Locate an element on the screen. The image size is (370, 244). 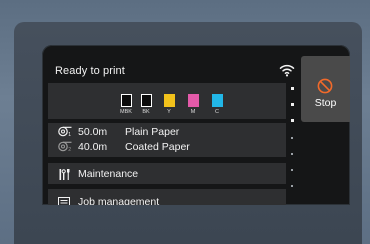
ink-y: Y is located at coordinates (169, 104).